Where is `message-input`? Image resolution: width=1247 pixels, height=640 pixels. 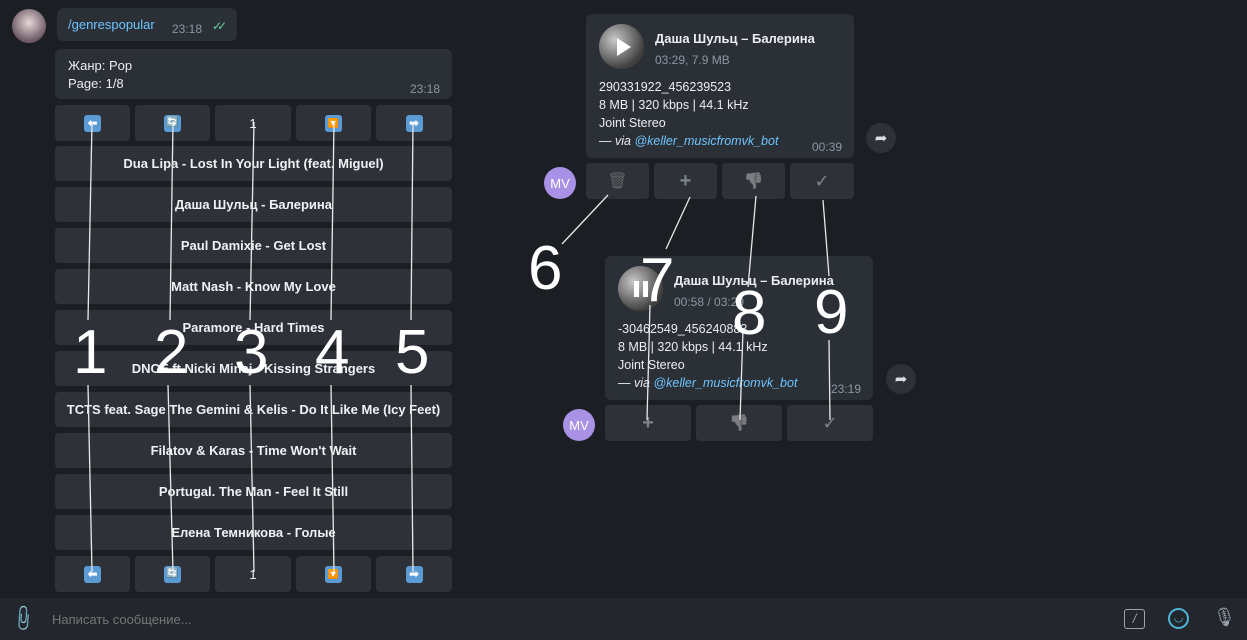
message-input is located at coordinates (502, 619).